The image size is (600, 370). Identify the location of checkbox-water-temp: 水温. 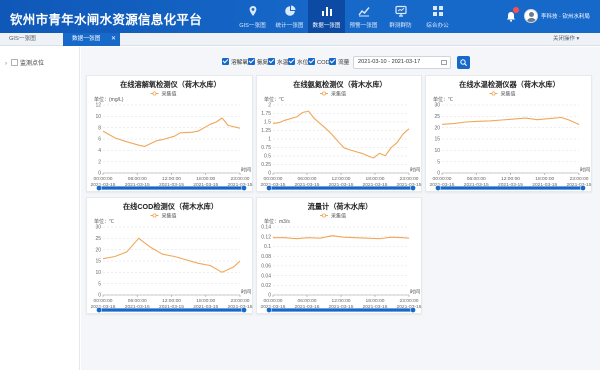
(278, 63).